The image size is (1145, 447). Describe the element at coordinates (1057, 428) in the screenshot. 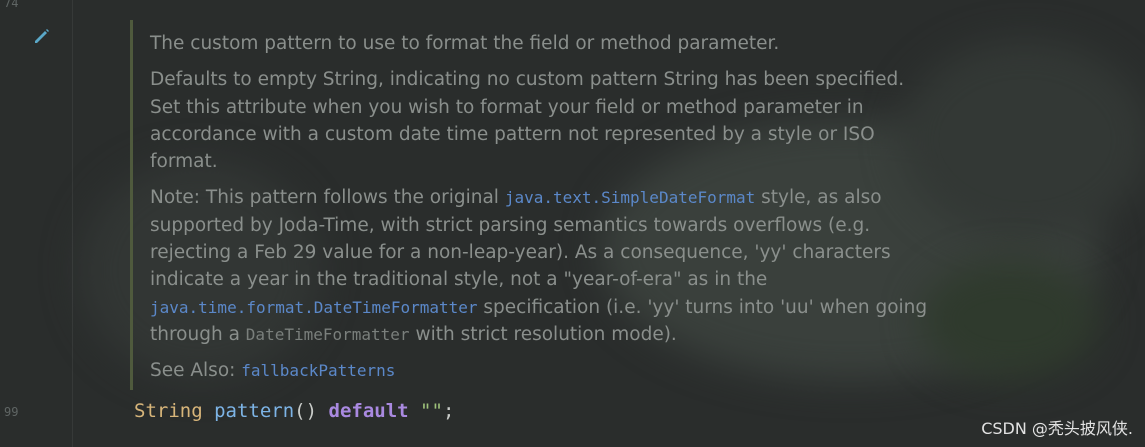

I see `watermark: CSDN @秃头披风侠.` at that location.